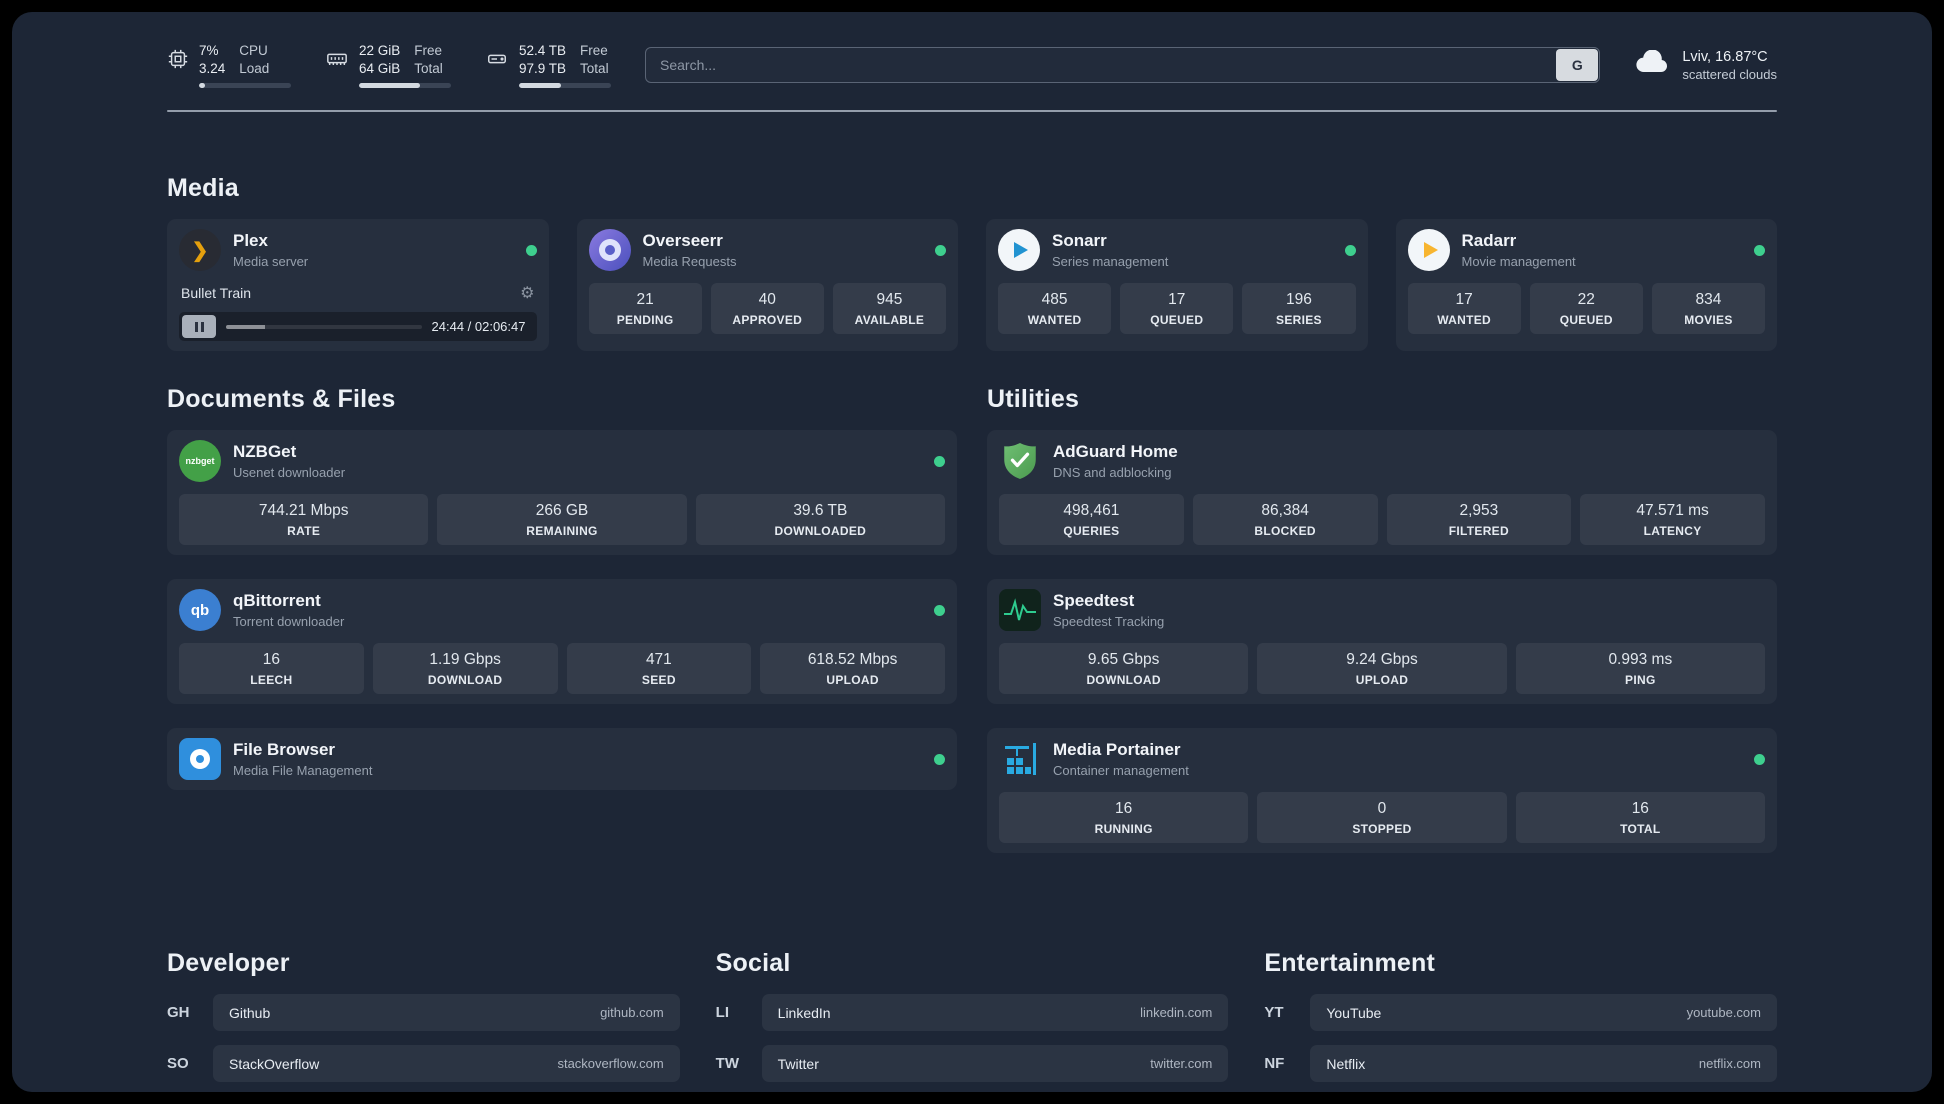 This screenshot has height=1104, width=1944. Describe the element at coordinates (324, 326) in the screenshot. I see `playback-progress` at that location.